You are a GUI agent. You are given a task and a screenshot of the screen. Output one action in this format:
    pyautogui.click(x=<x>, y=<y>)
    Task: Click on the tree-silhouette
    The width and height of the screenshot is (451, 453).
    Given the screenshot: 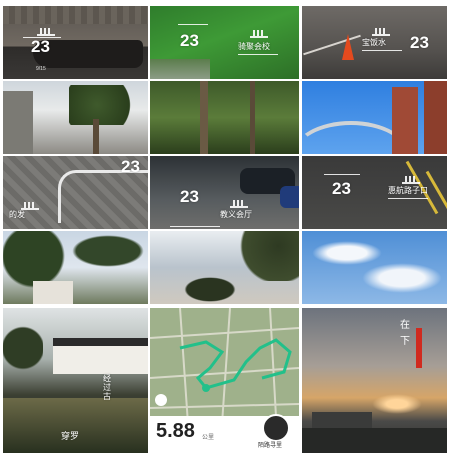 What is the action you would take?
    pyautogui.click(x=210, y=289)
    